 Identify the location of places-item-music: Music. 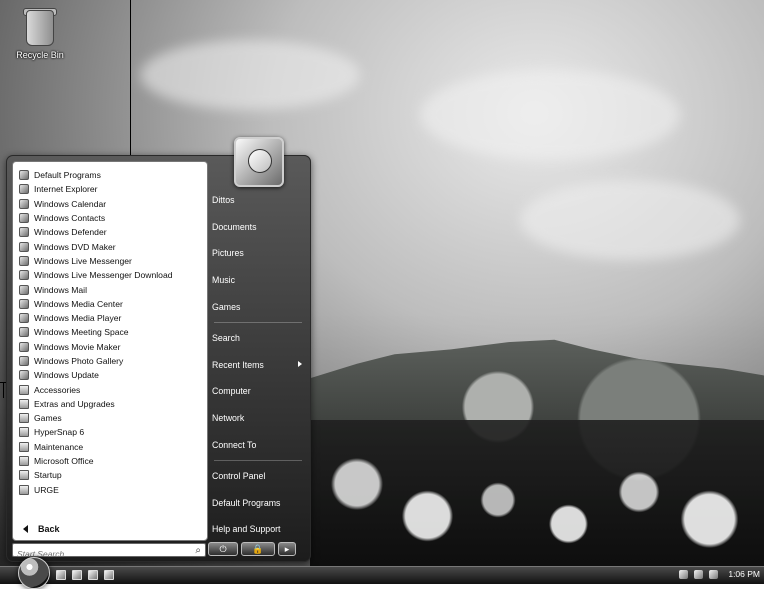
(258, 280).